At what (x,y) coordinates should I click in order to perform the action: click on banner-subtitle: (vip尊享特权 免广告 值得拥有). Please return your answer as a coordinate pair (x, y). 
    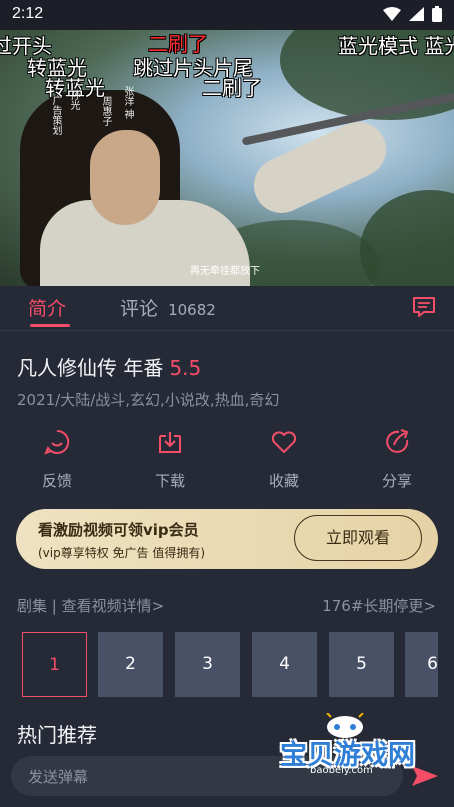
    Looking at the image, I should click on (122, 553).